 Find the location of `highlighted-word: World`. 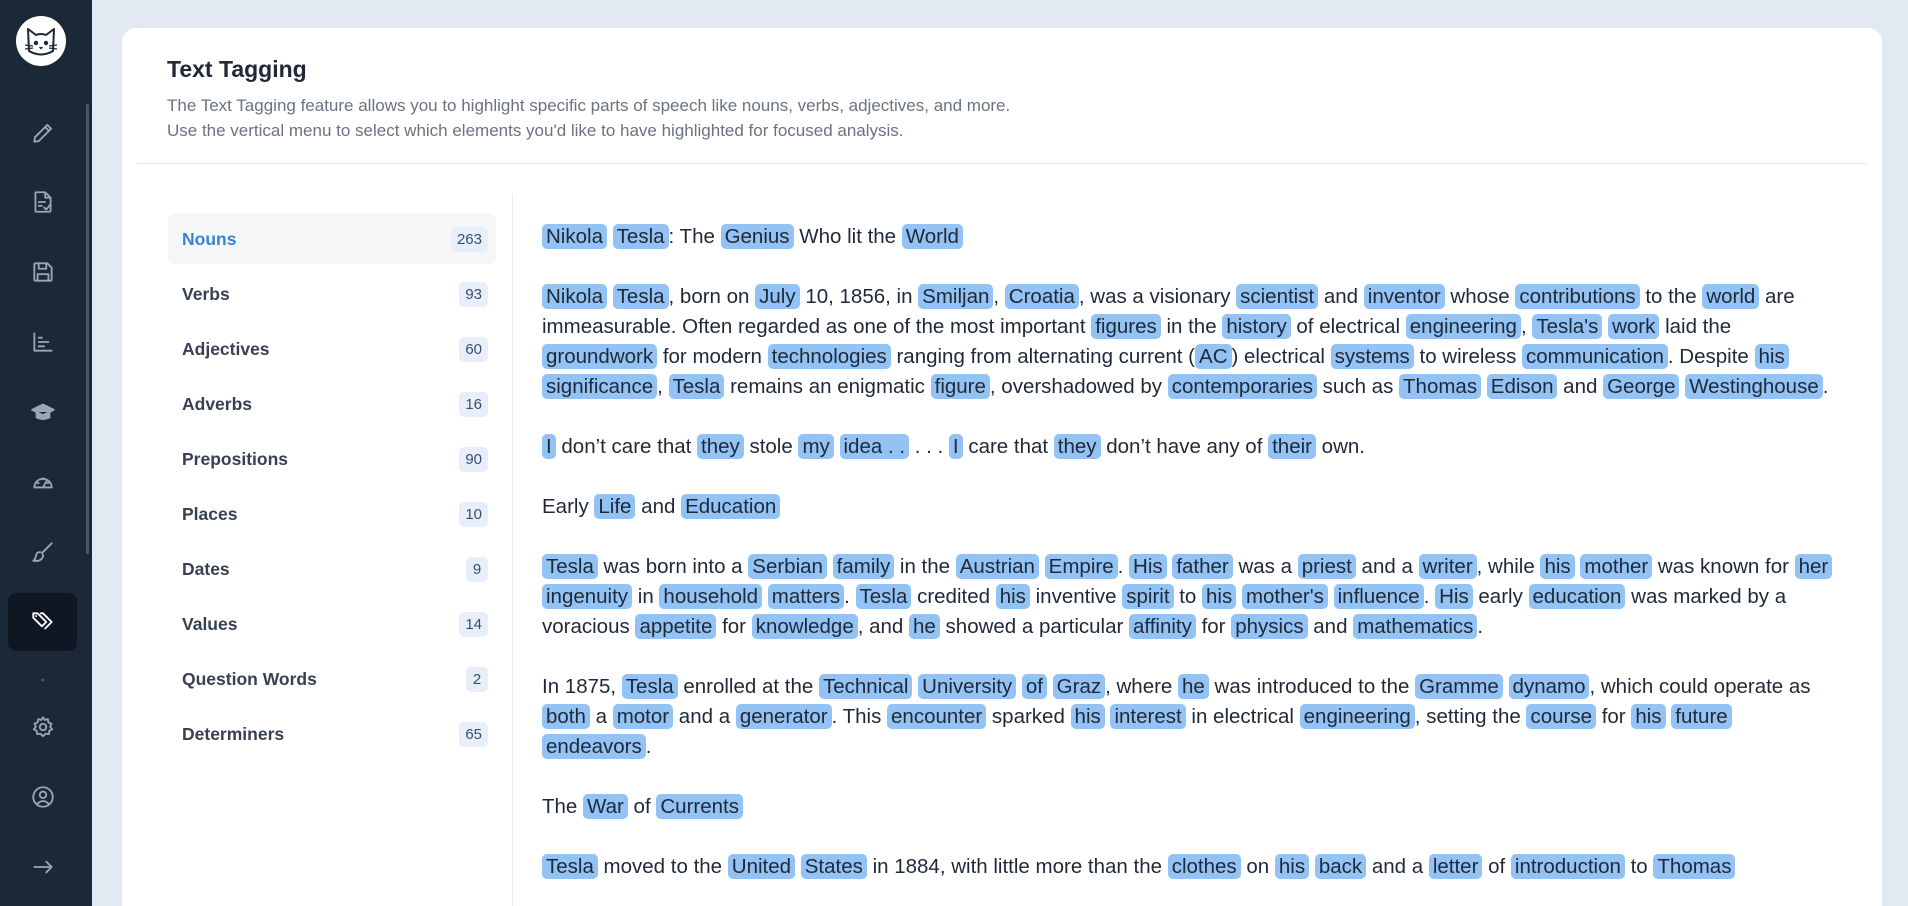

highlighted-word: World is located at coordinates (932, 236).